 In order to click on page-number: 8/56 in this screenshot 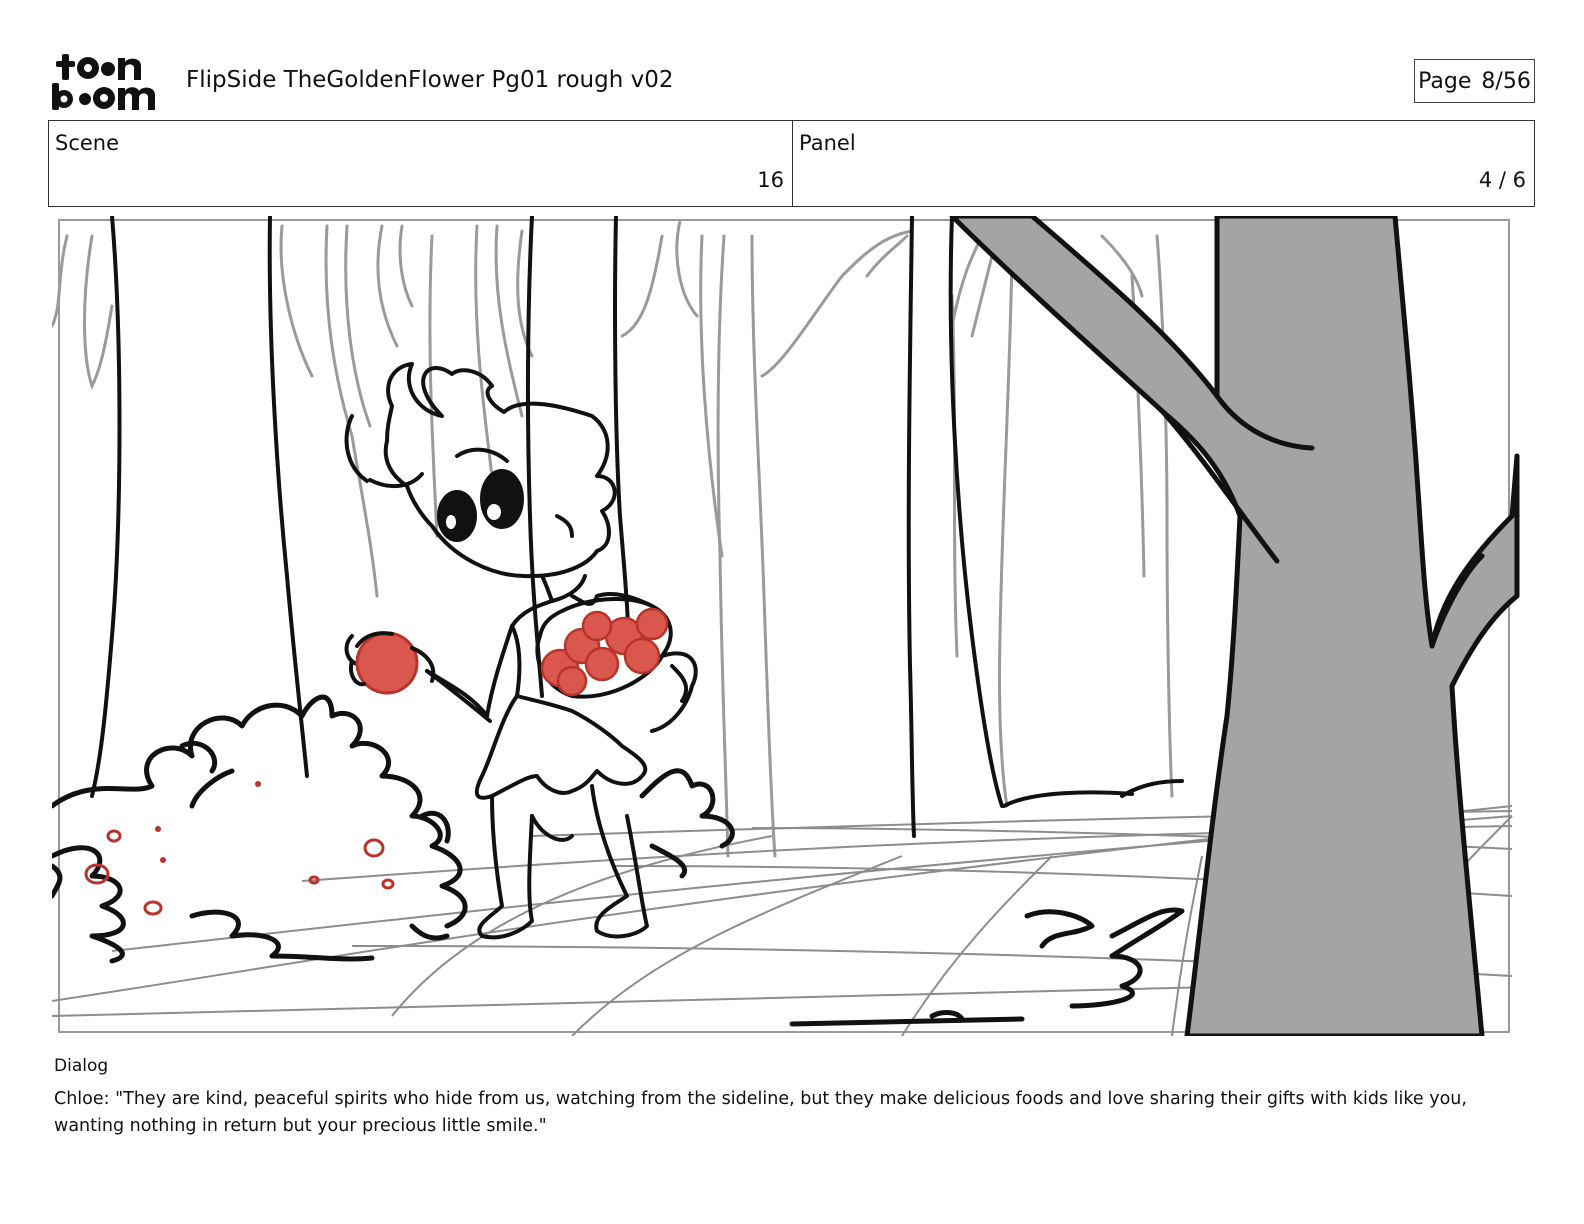, I will do `click(1506, 81)`.